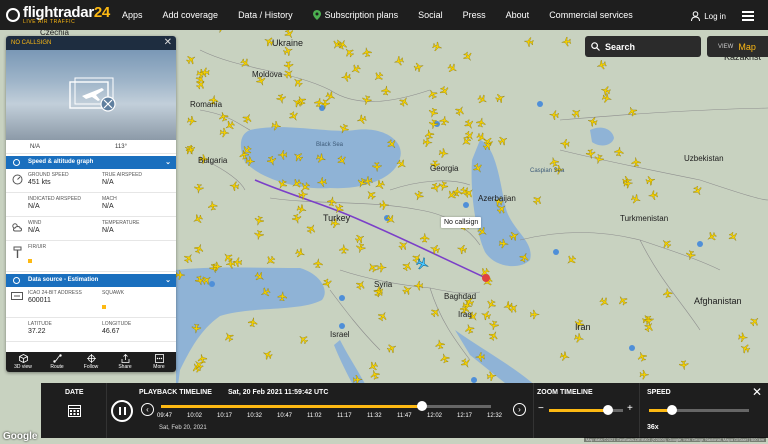  What do you see at coordinates (55, 293) in the screenshot?
I see `icao-label: ICAO 24-BIT ADDRESS` at bounding box center [55, 293].